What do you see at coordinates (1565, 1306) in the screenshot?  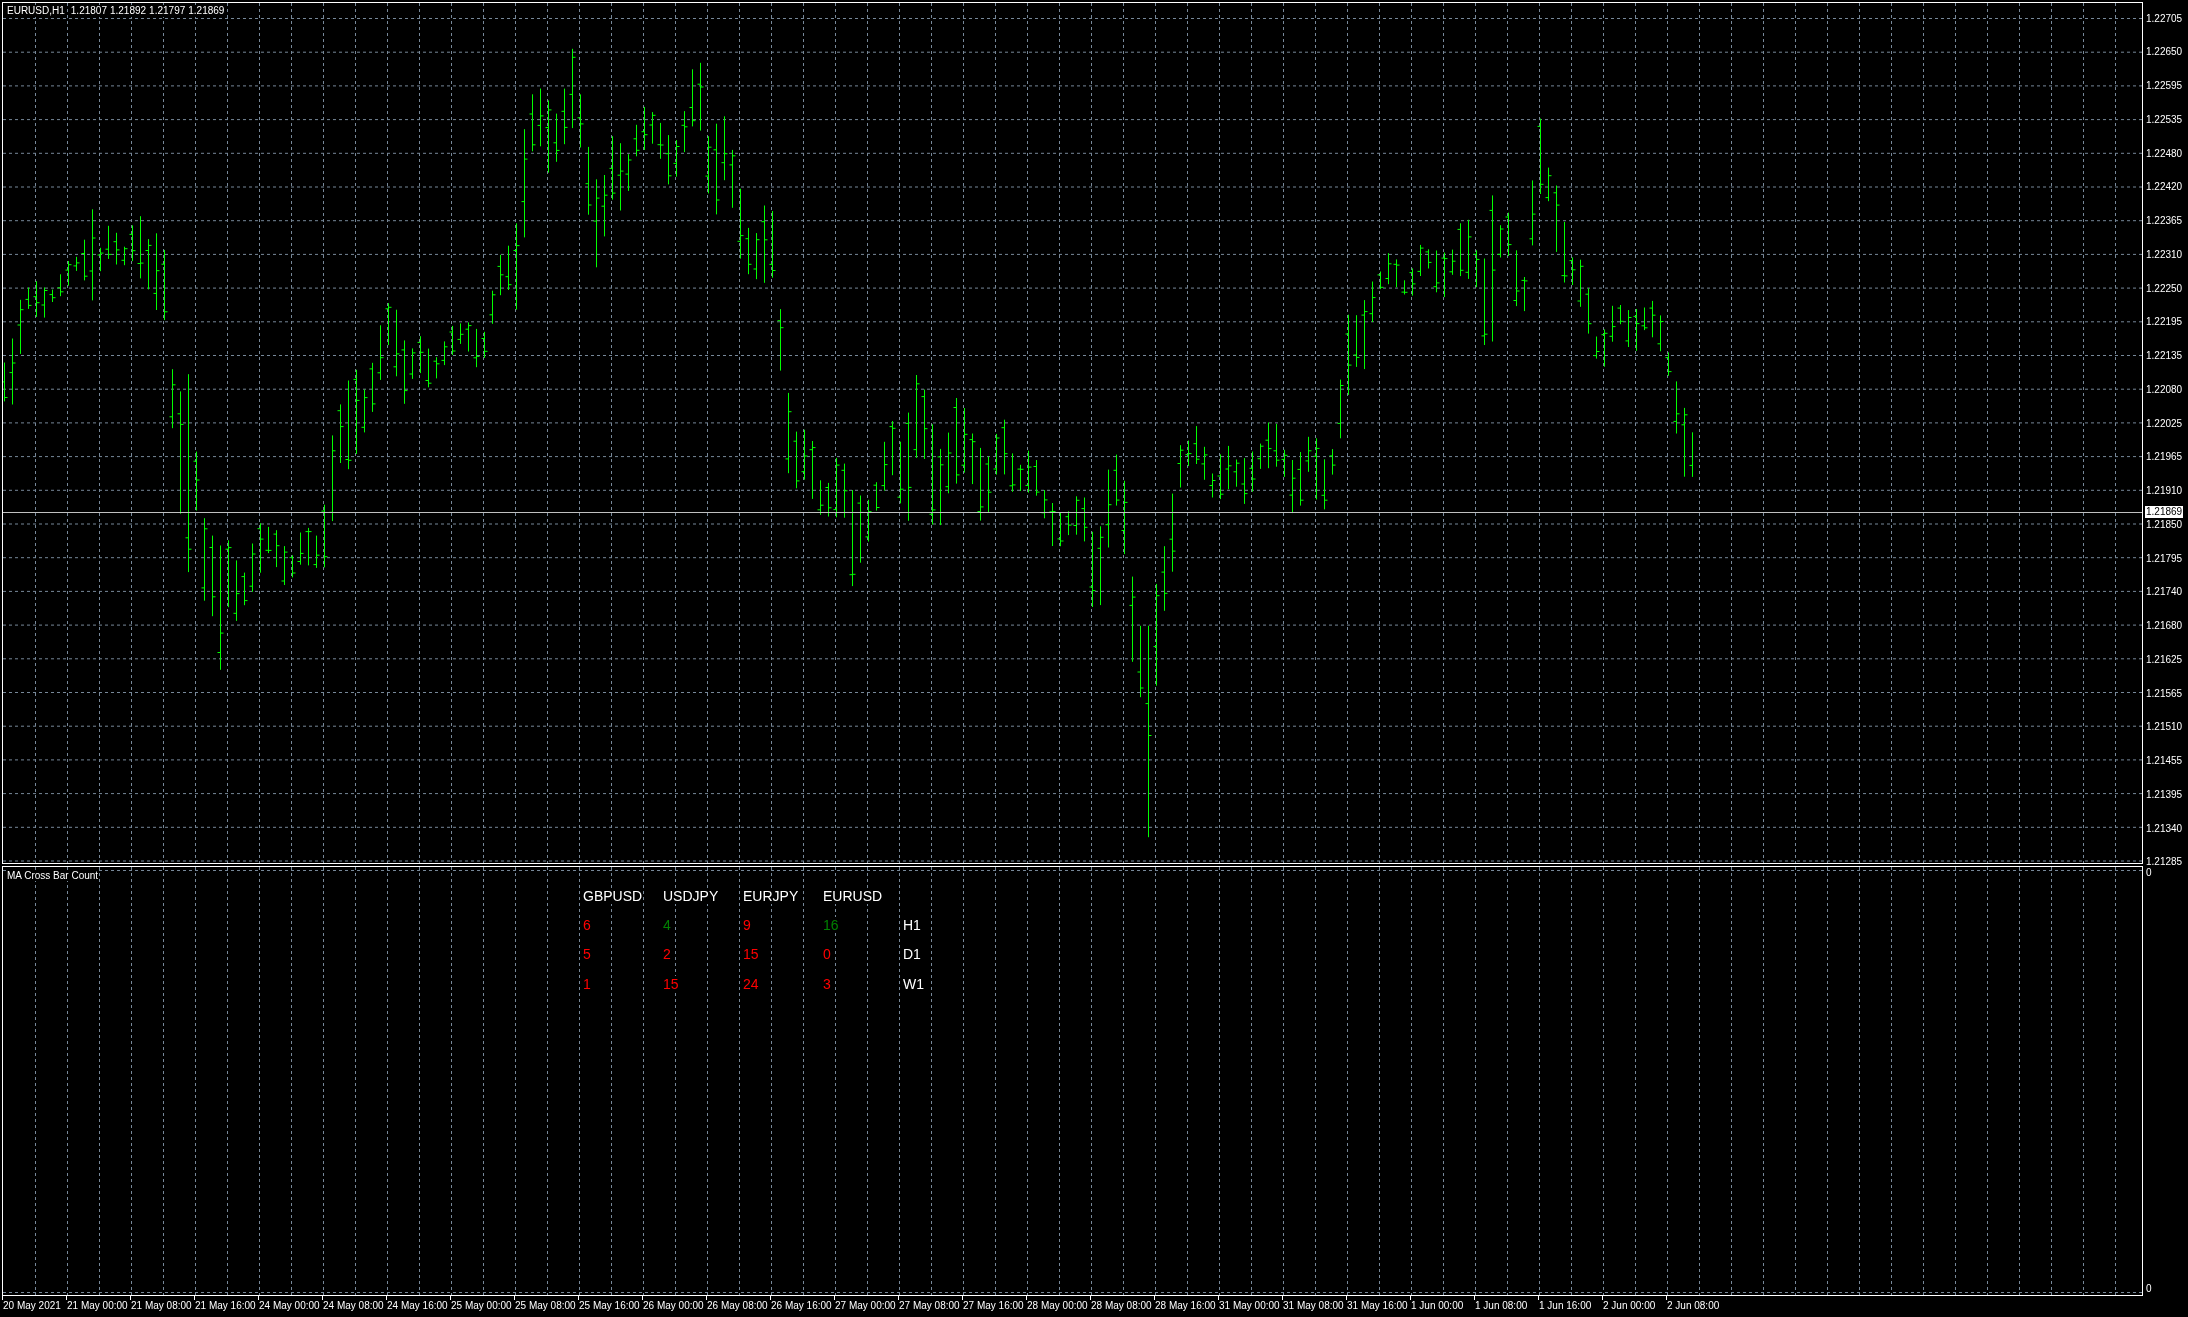 I see `time-label: 1 Jun 16:00` at bounding box center [1565, 1306].